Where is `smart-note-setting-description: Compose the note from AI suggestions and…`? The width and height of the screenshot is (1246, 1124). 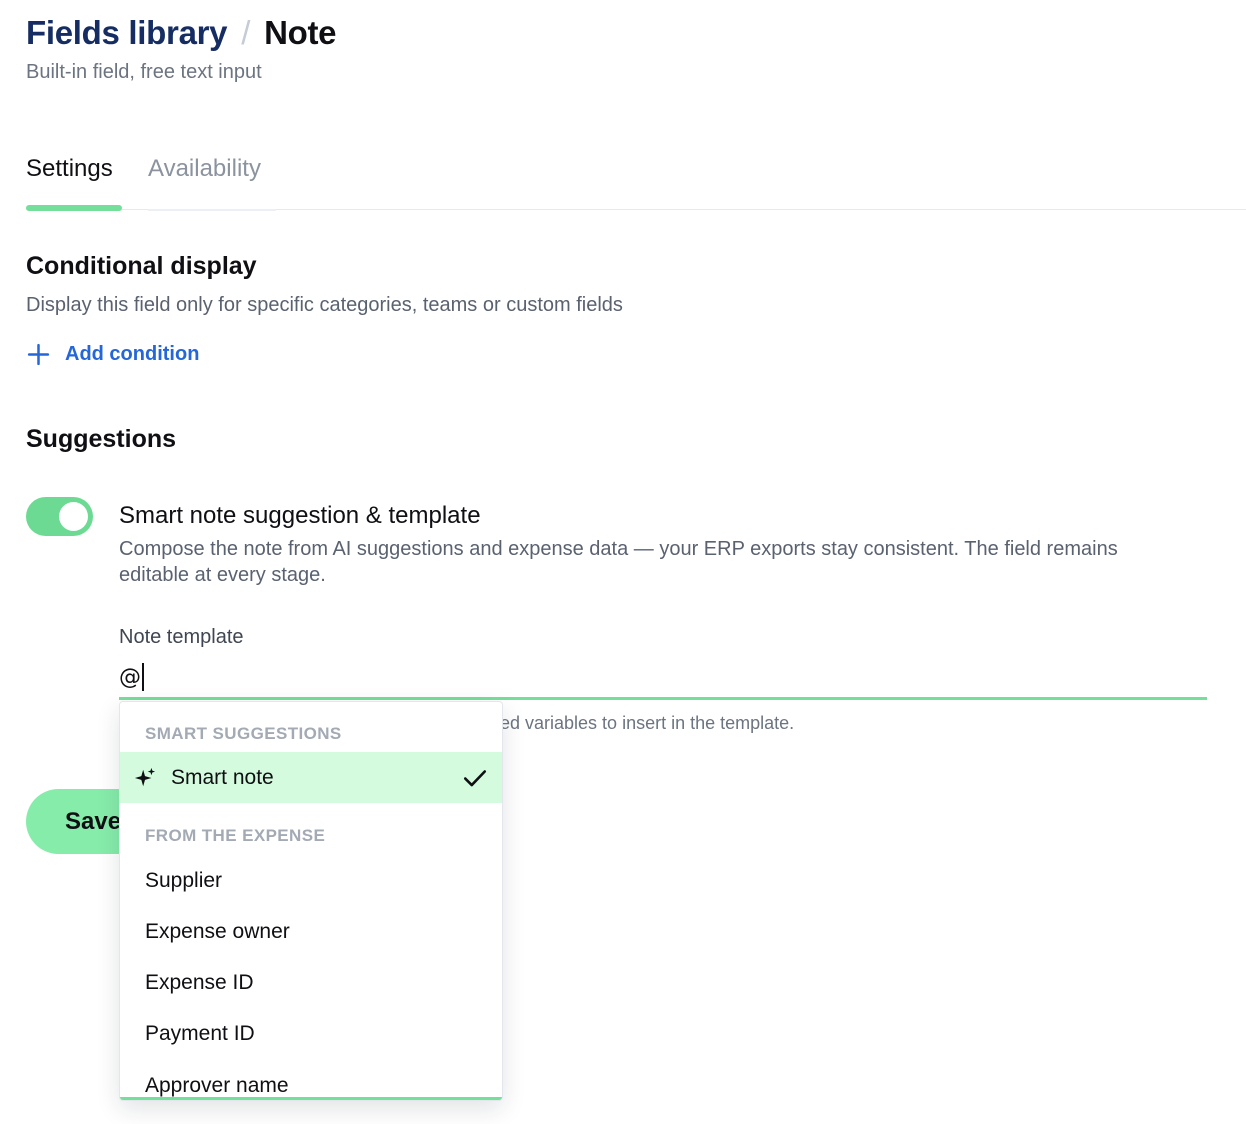
smart-note-setting-description: Compose the note from AI suggestions and… is located at coordinates (618, 562).